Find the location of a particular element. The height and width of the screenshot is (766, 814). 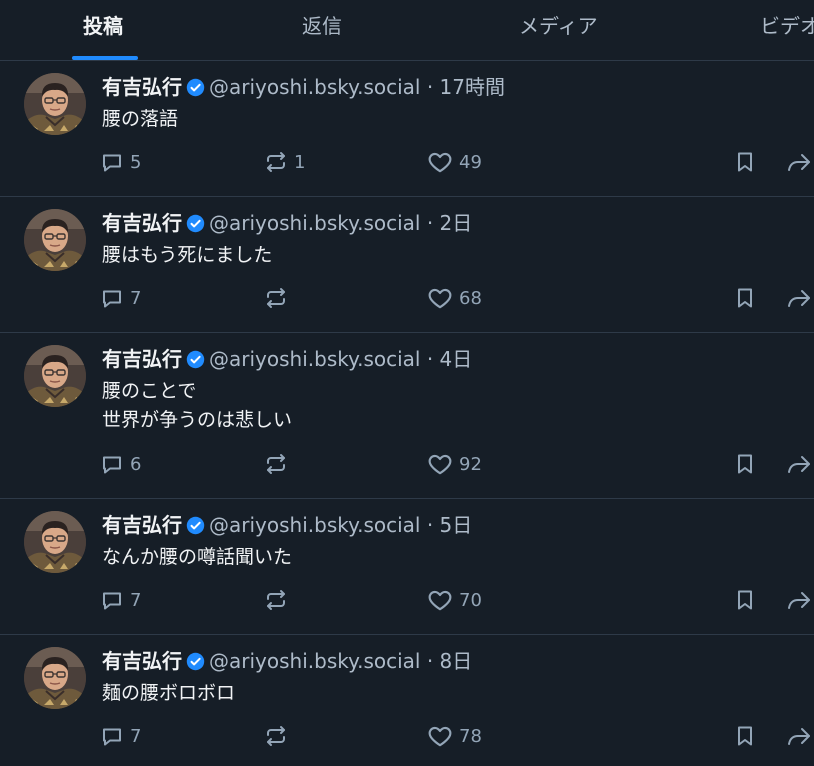

reply-button: 5 is located at coordinates (120, 162).